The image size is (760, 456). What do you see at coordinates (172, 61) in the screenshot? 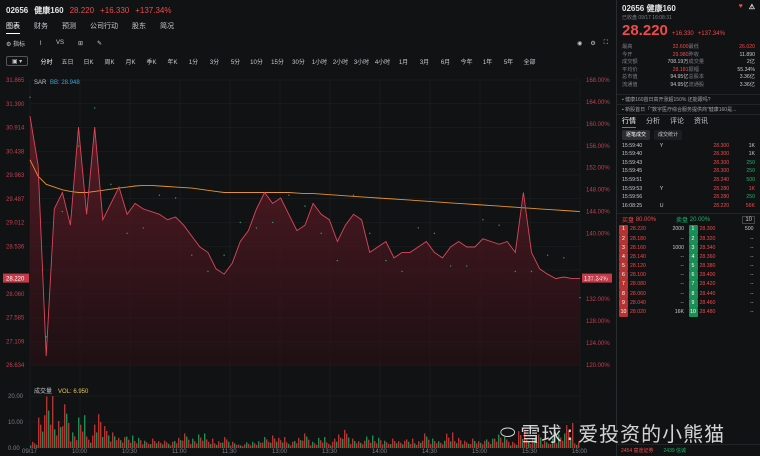
I see `period-6: 年K` at bounding box center [172, 61].